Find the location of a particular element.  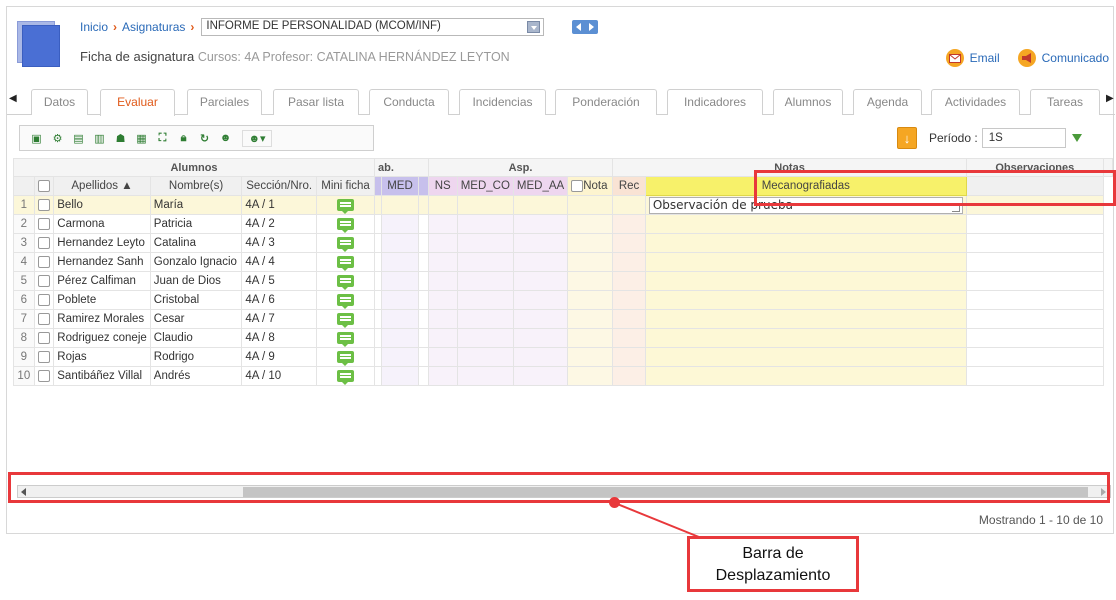

email-link: Email is located at coordinates (985, 58).